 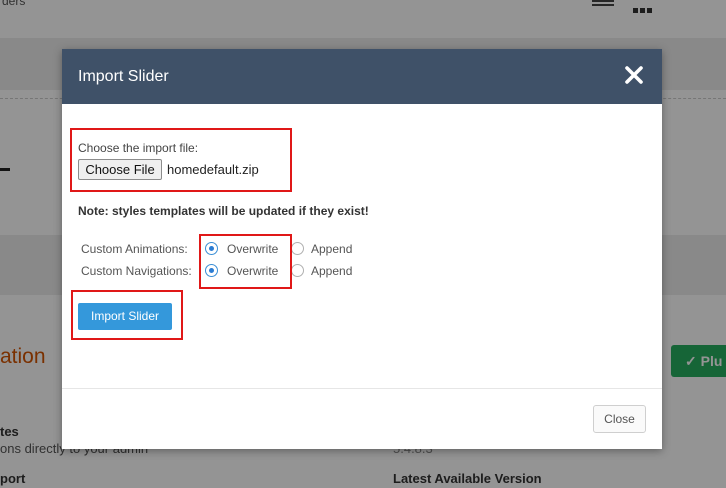 What do you see at coordinates (331, 249) in the screenshot?
I see `animations-append-label: Append` at bounding box center [331, 249].